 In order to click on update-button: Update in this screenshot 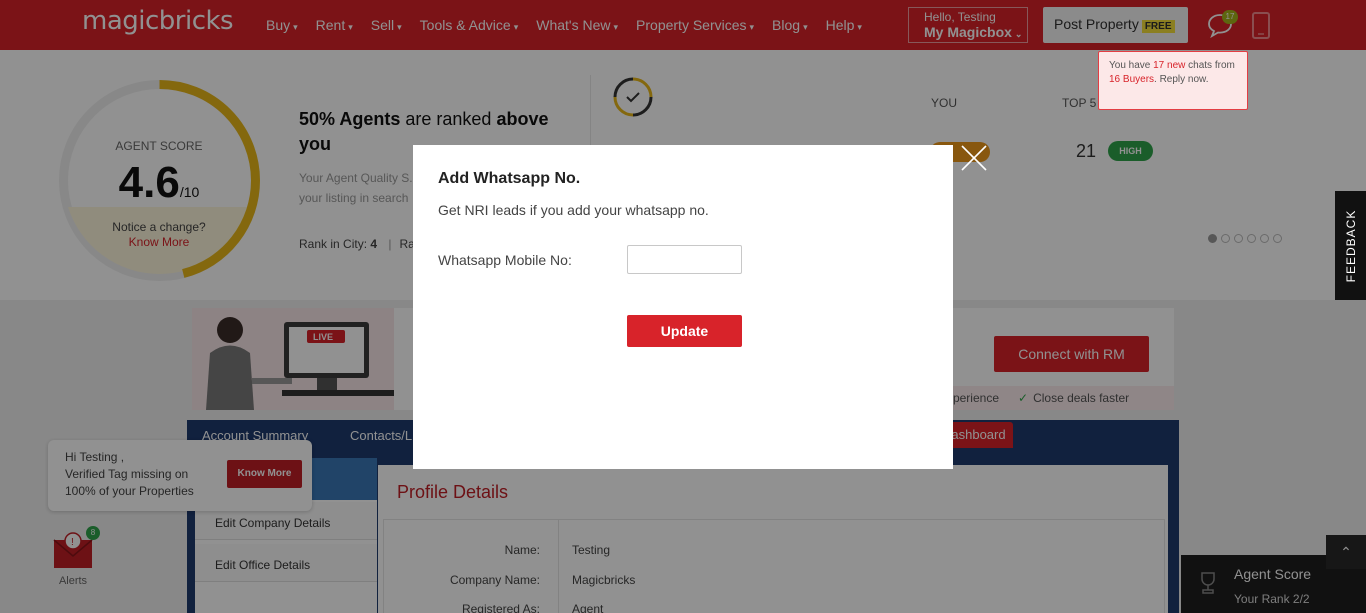, I will do `click(684, 331)`.